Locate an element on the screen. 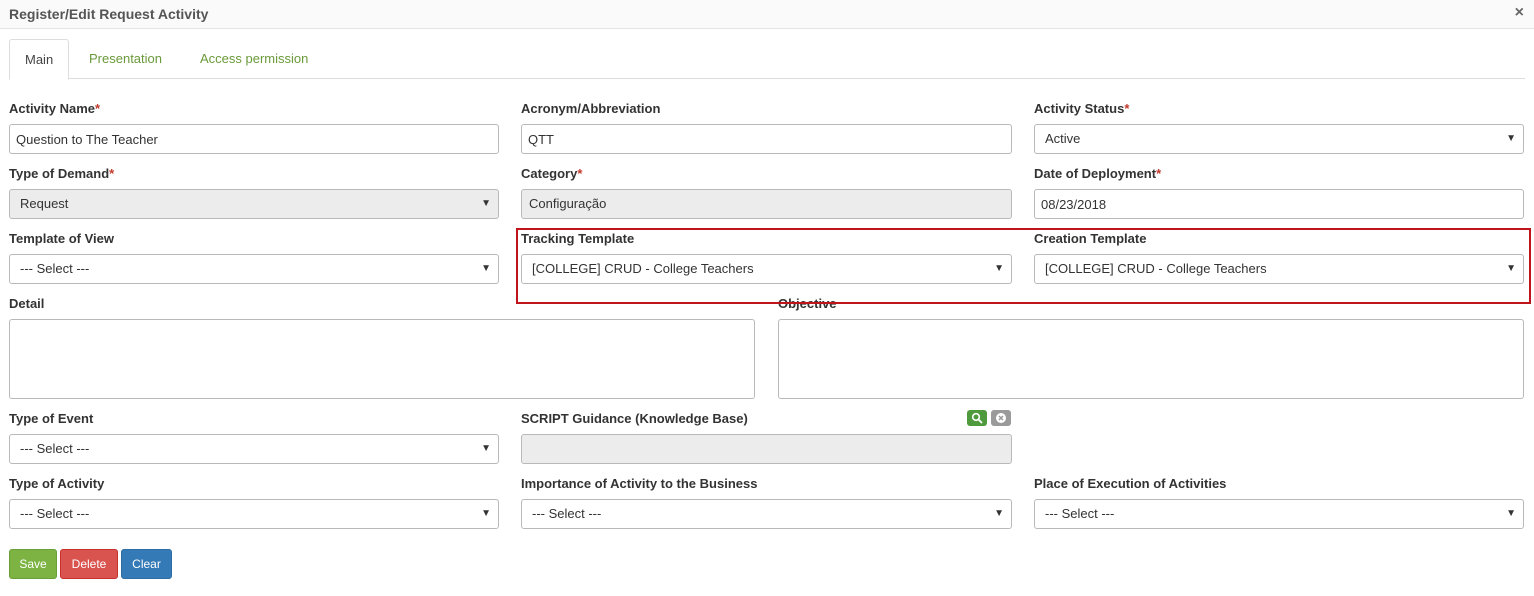  importance-value: --- Select --- is located at coordinates (567, 513).